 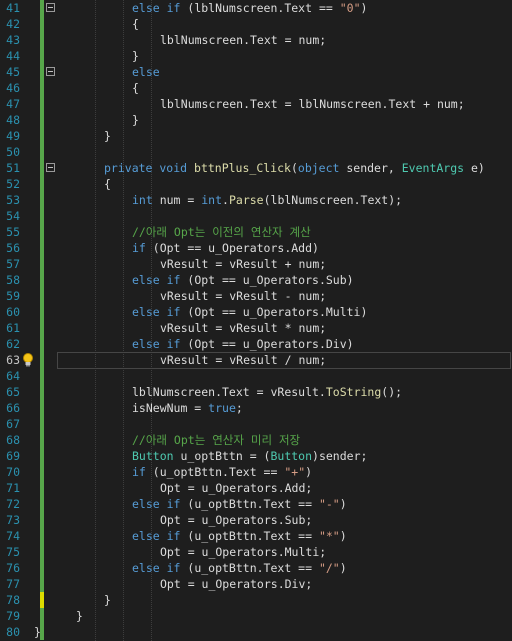 I want to click on code-line: 48}, so click(x=256, y=120).